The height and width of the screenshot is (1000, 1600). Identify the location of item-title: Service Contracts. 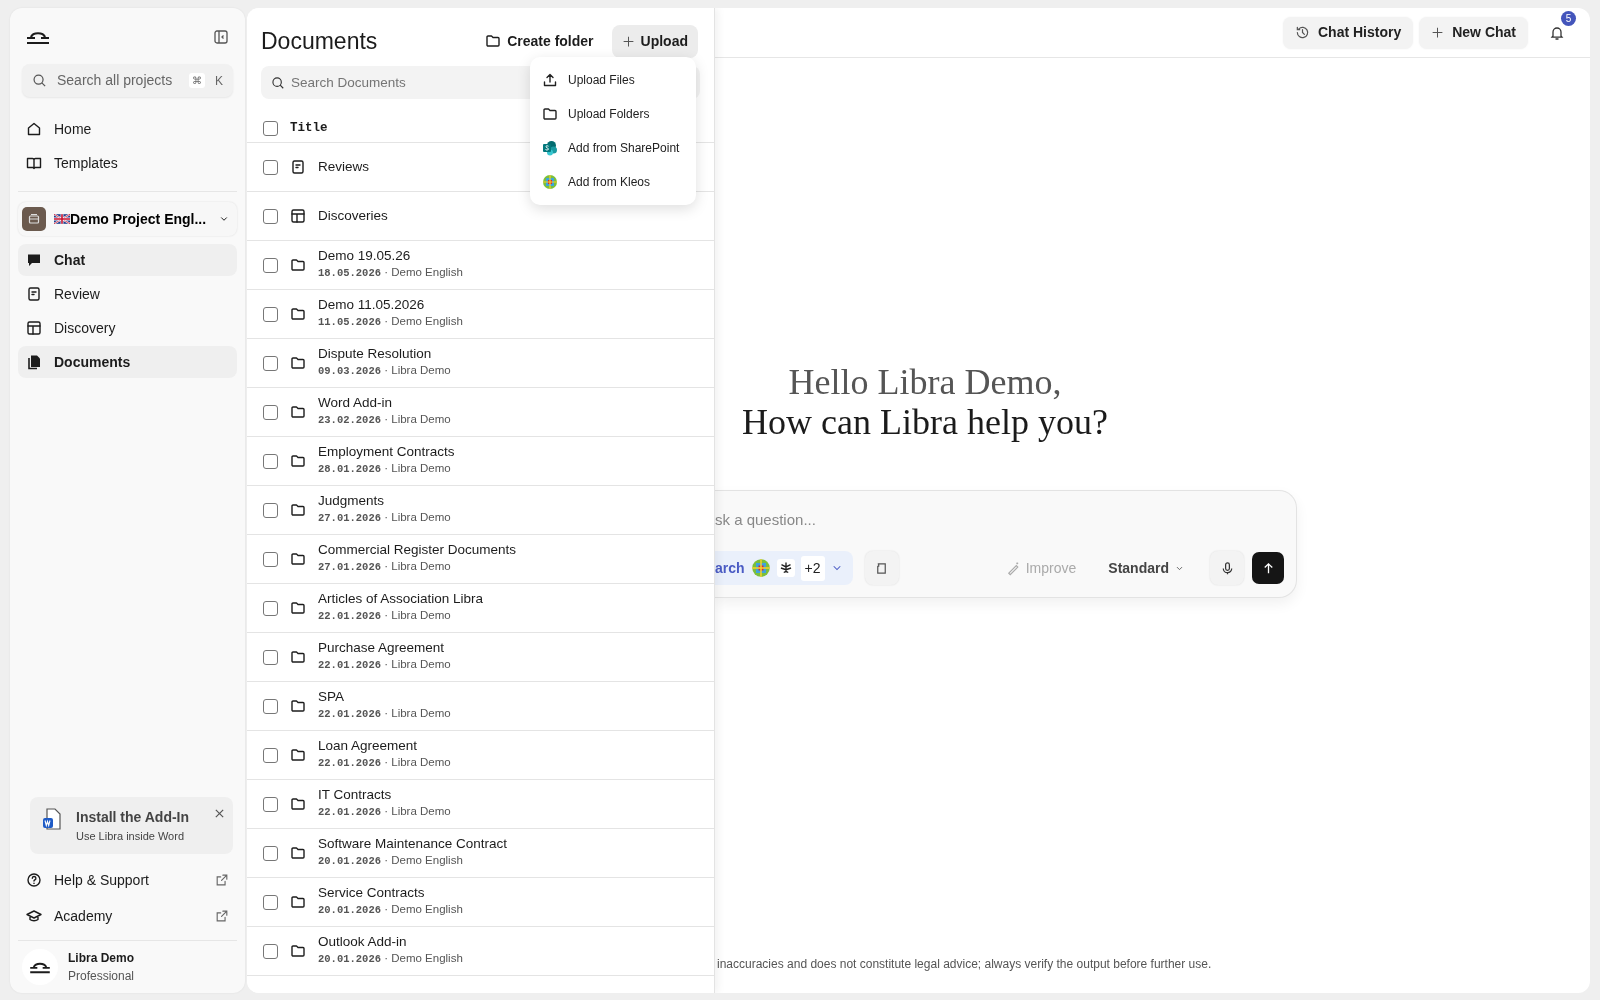
(372, 893).